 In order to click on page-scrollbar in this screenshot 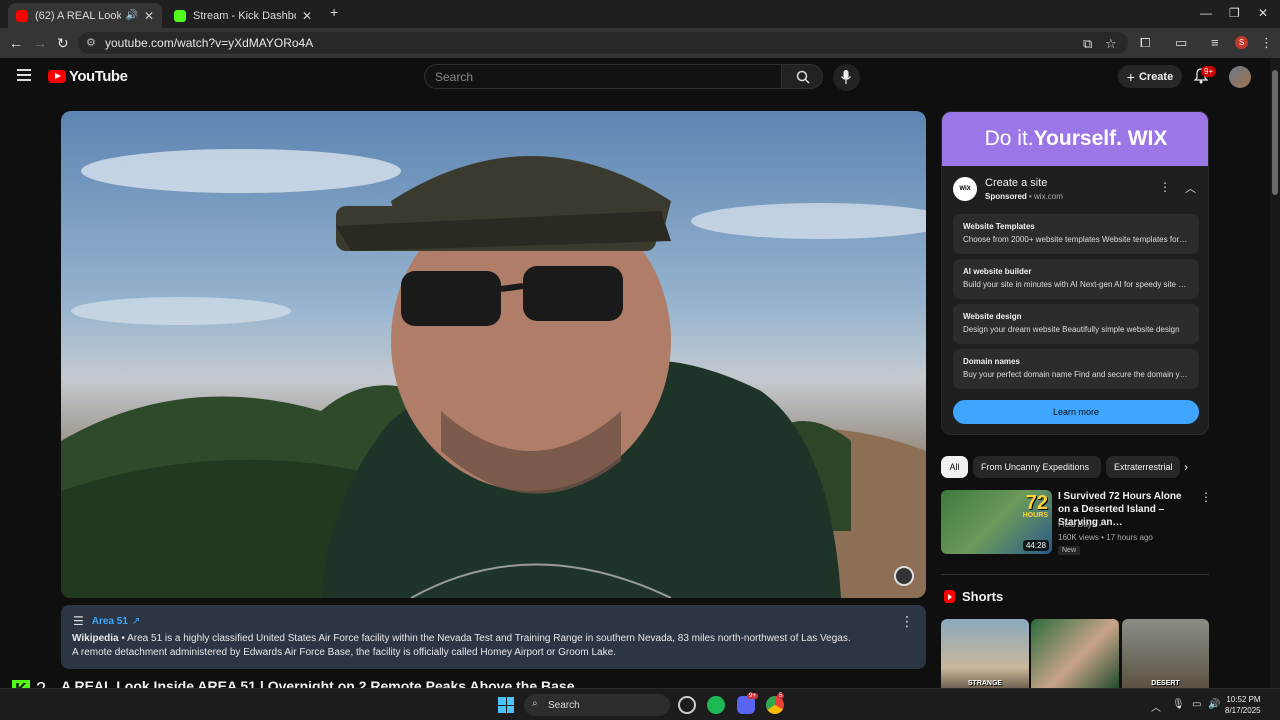, I will do `click(1275, 373)`.